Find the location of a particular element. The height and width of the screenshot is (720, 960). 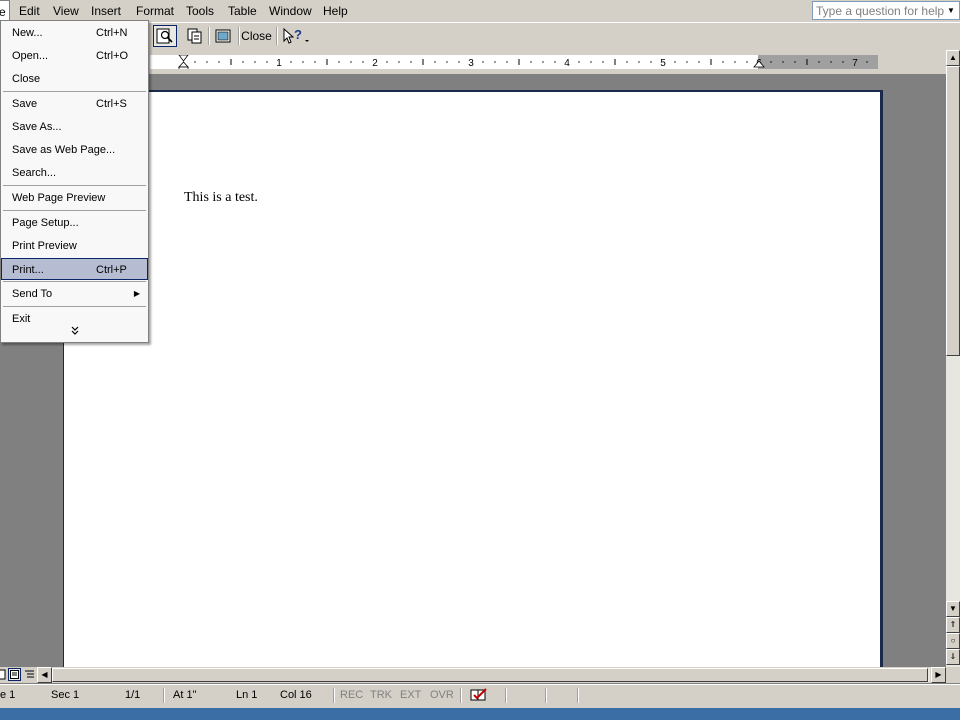

status-ext: EXT is located at coordinates (410, 695).